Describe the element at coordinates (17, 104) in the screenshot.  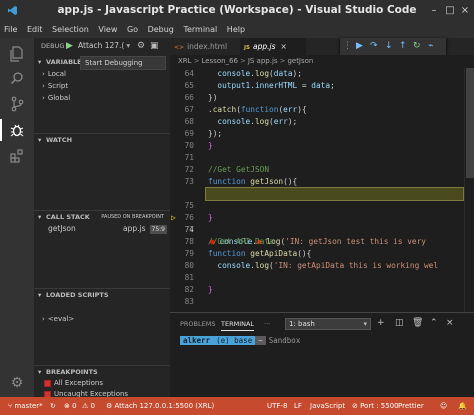
I see `source-control-icon` at that location.